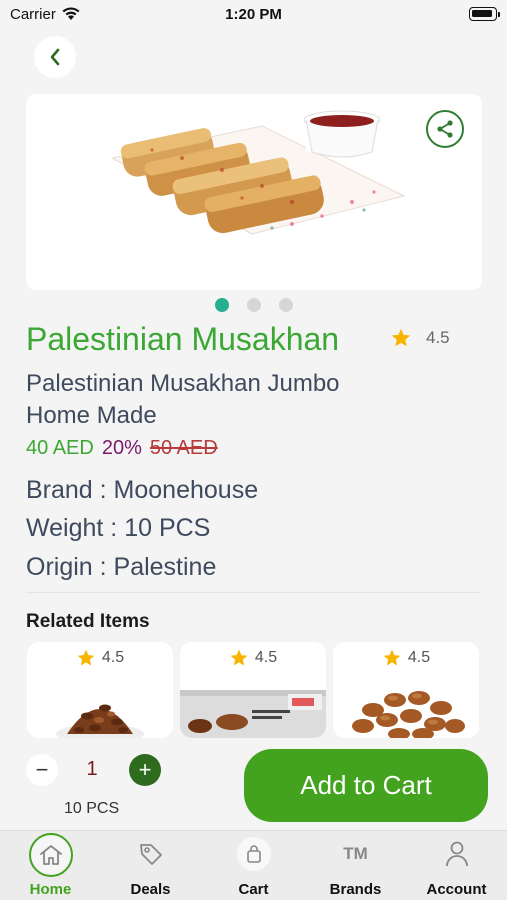 The height and width of the screenshot is (900, 507). I want to click on tab-cart: Cart, so click(253, 865).